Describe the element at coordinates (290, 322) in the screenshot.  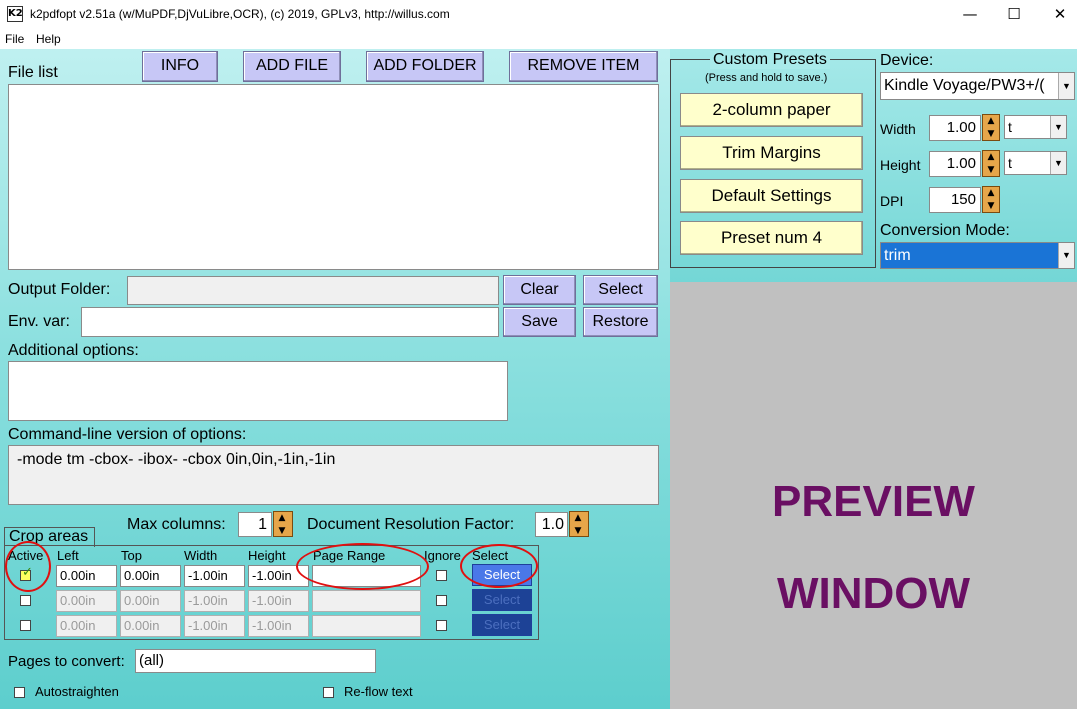
I see `env-var-field` at that location.